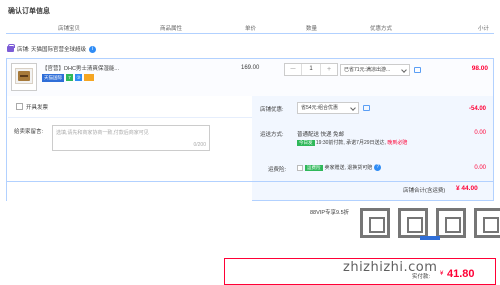  I want to click on shipping-note: 今日发 19:30前付款, 承诺7月29日送达, 晚到必赔, so click(352, 142).